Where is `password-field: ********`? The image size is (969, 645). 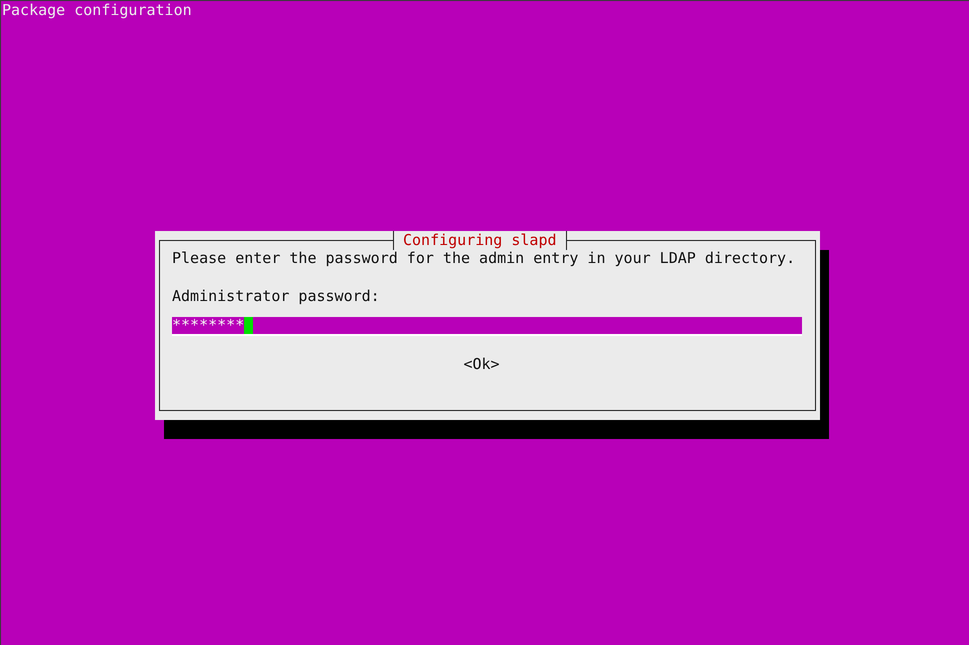 password-field: ******** is located at coordinates (487, 326).